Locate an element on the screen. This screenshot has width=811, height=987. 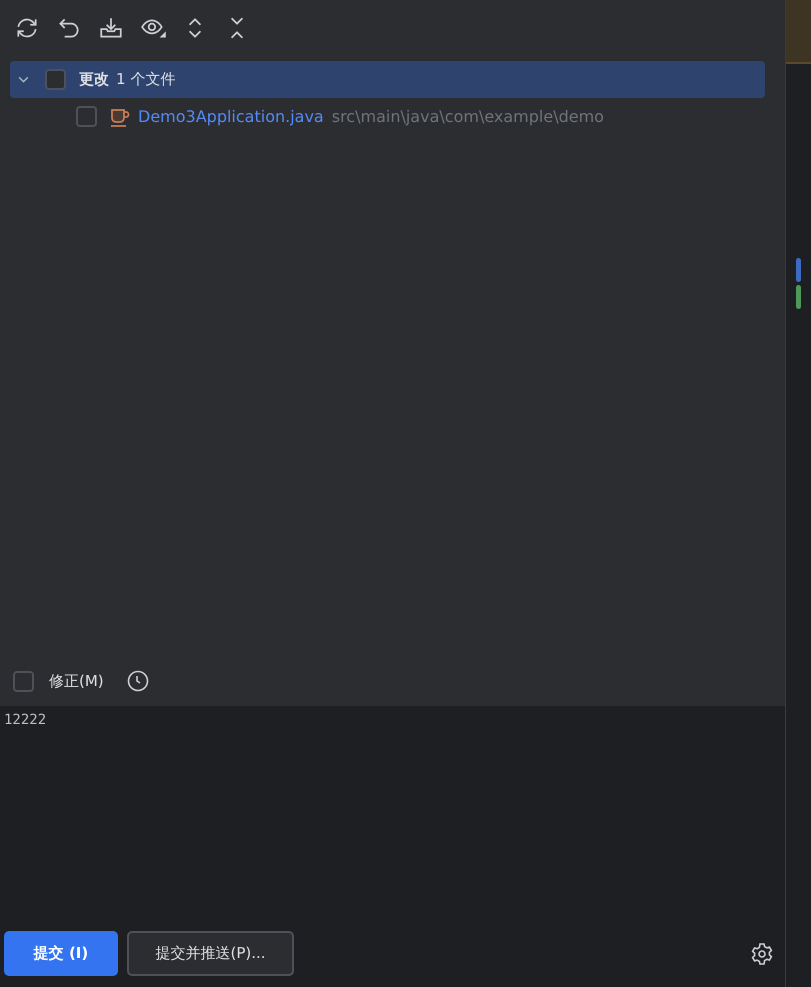
group-label: 更改 is located at coordinates (94, 79).